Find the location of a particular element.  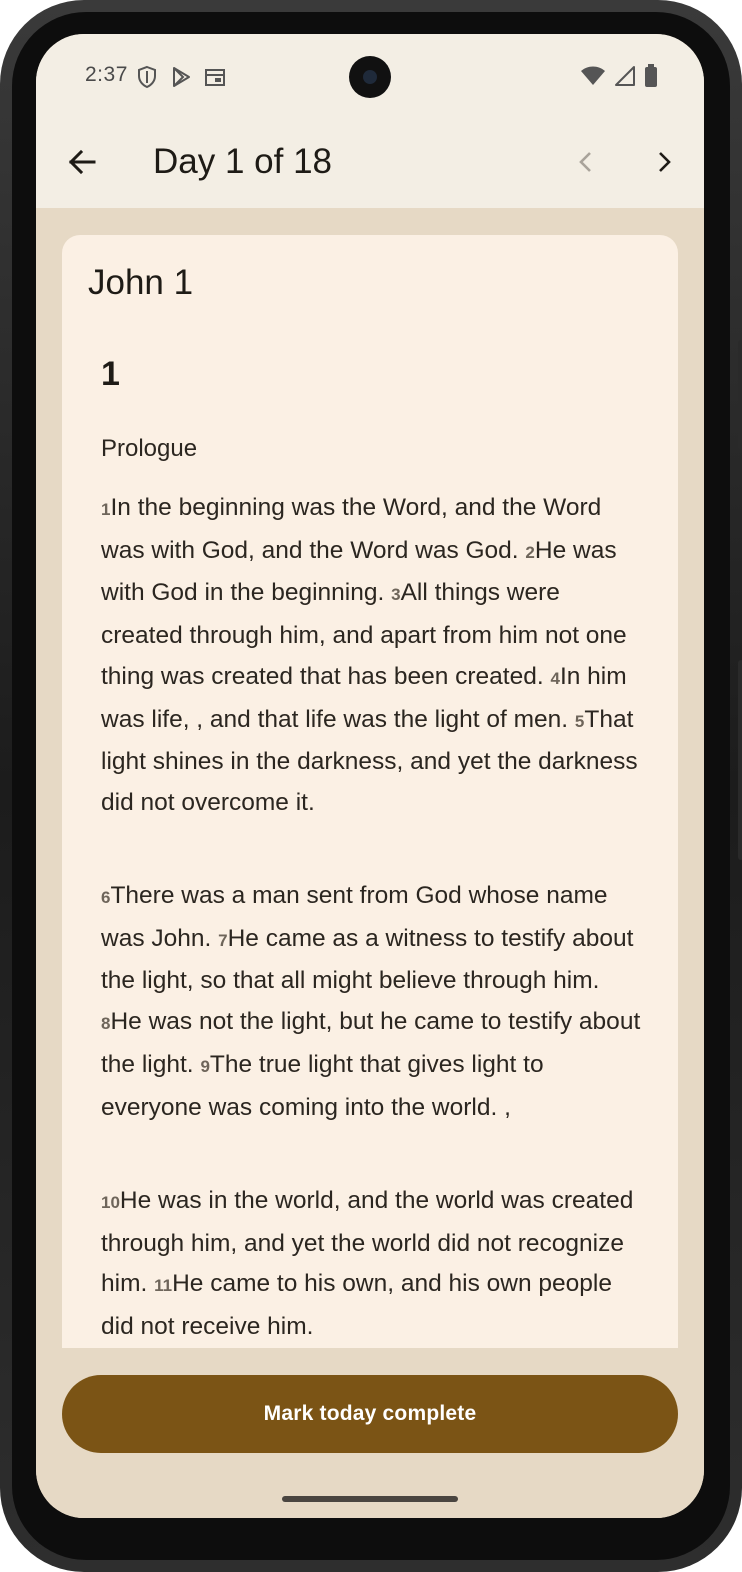

verse-number: 10 is located at coordinates (110, 1202).